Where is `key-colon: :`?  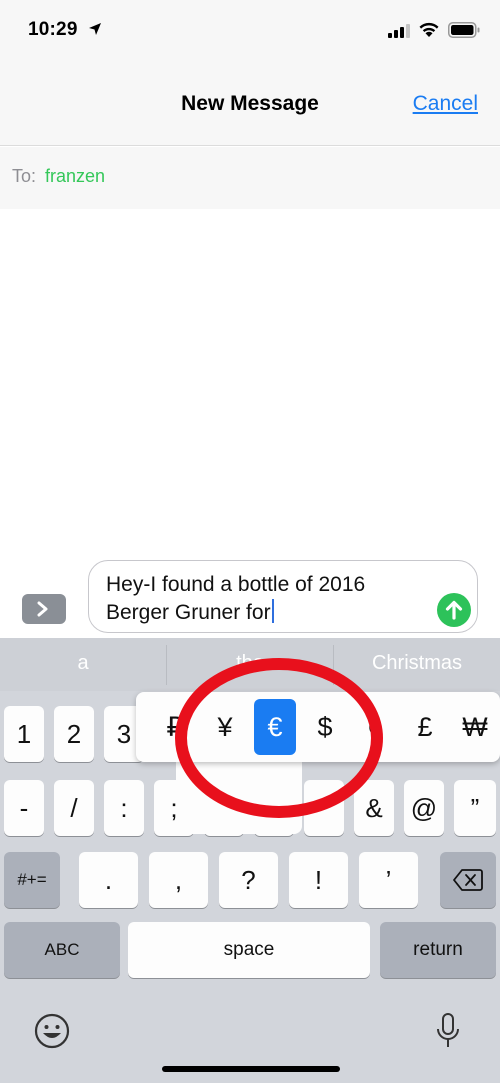
key-colon: : is located at coordinates (124, 808).